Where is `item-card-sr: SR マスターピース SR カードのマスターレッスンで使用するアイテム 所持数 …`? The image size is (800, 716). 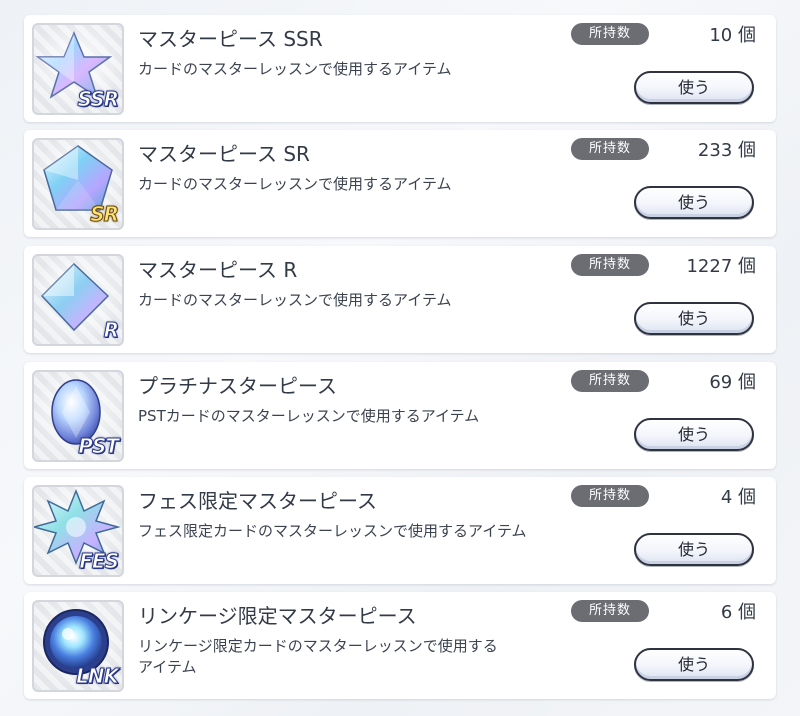 item-card-sr: SR マスターピース SR カードのマスターレッスンで使用するアイテム 所持数 … is located at coordinates (400, 183).